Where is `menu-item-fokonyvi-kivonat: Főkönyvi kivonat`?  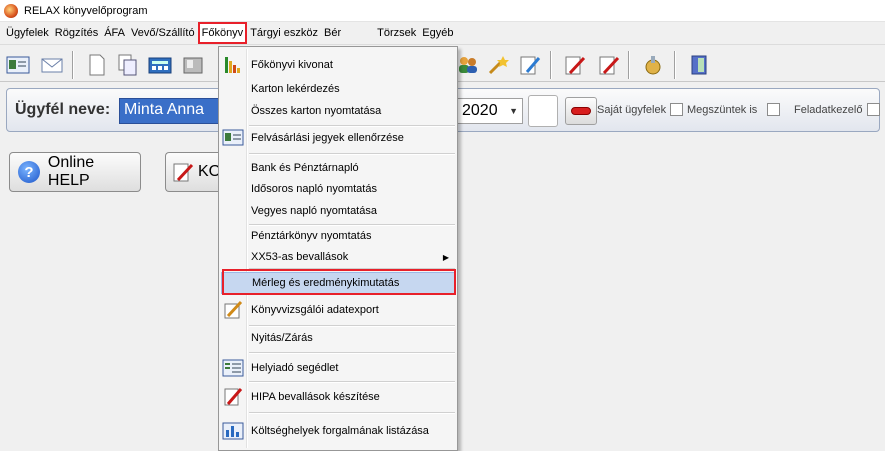
menu-item-fokonyvi-kivonat: Főkönyvi kivonat is located at coordinates (338, 65).